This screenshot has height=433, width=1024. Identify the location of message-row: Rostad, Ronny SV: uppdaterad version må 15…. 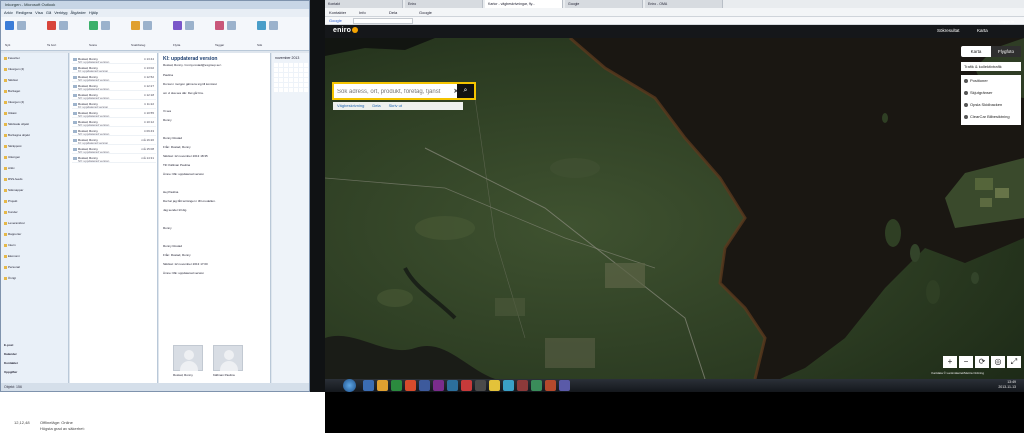
(114, 150).